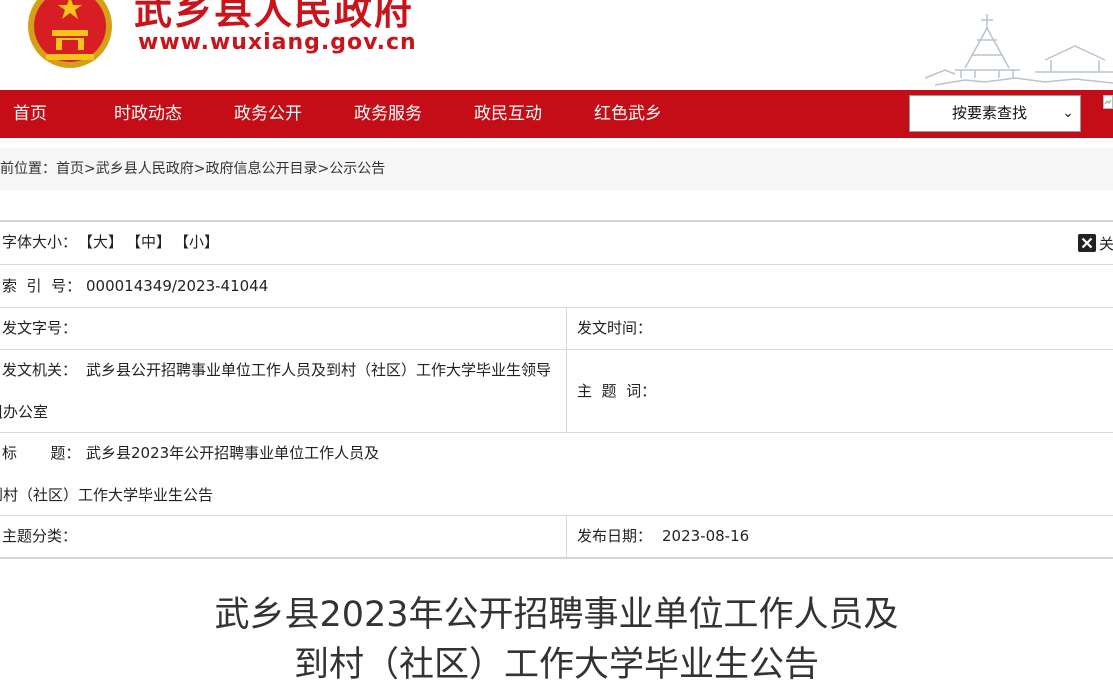 This screenshot has width=1113, height=687. I want to click on search-mode-select: 按要素查找 ⌄, so click(995, 113).